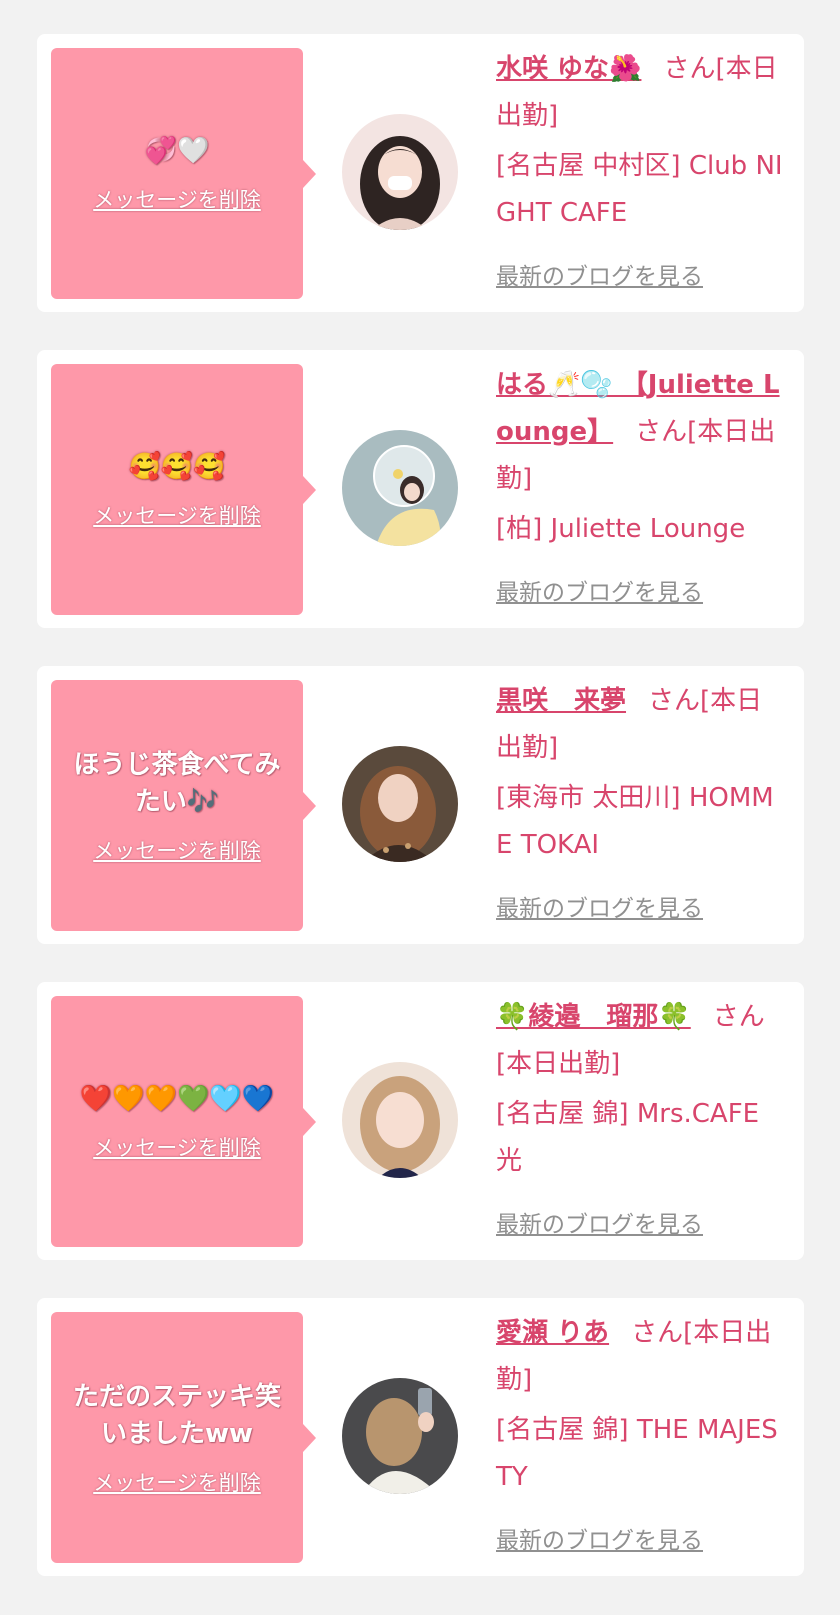 This screenshot has width=840, height=1615. Describe the element at coordinates (177, 467) in the screenshot. I see `message-text: 🥰🥰🥰` at that location.